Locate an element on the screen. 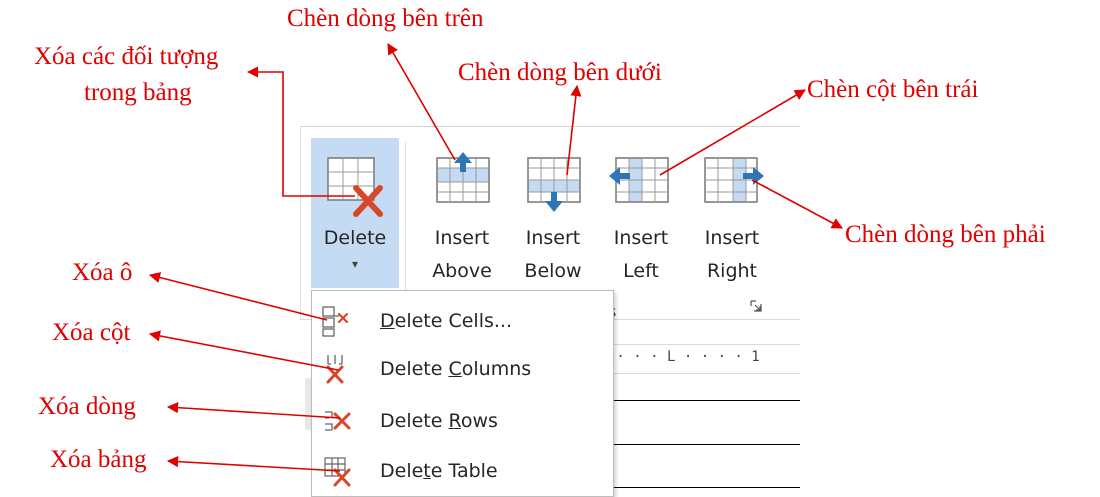  menu-item-label: Delete Table is located at coordinates (439, 471).